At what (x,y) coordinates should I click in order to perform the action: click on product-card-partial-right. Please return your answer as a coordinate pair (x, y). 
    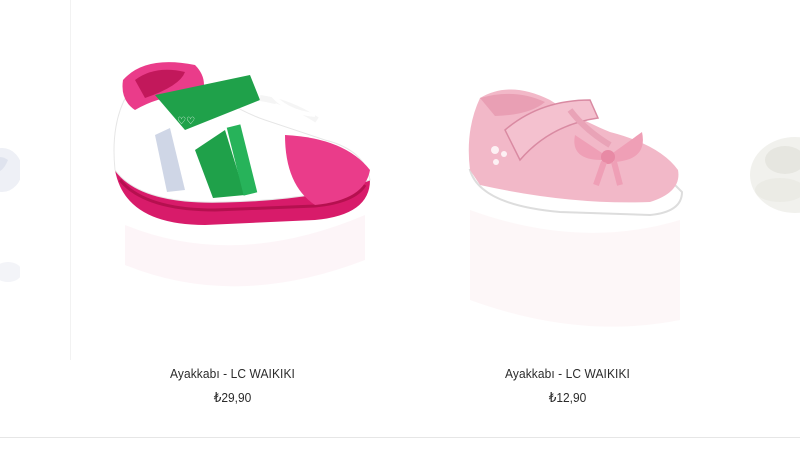
    Looking at the image, I should click on (770, 215).